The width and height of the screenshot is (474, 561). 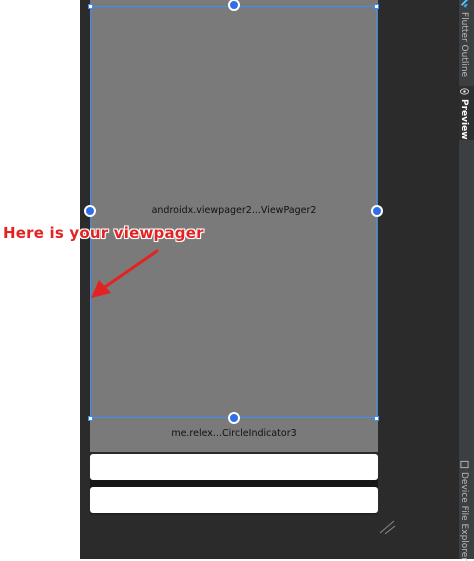 What do you see at coordinates (90, 6) in the screenshot?
I see `corner-handle-top-left` at bounding box center [90, 6].